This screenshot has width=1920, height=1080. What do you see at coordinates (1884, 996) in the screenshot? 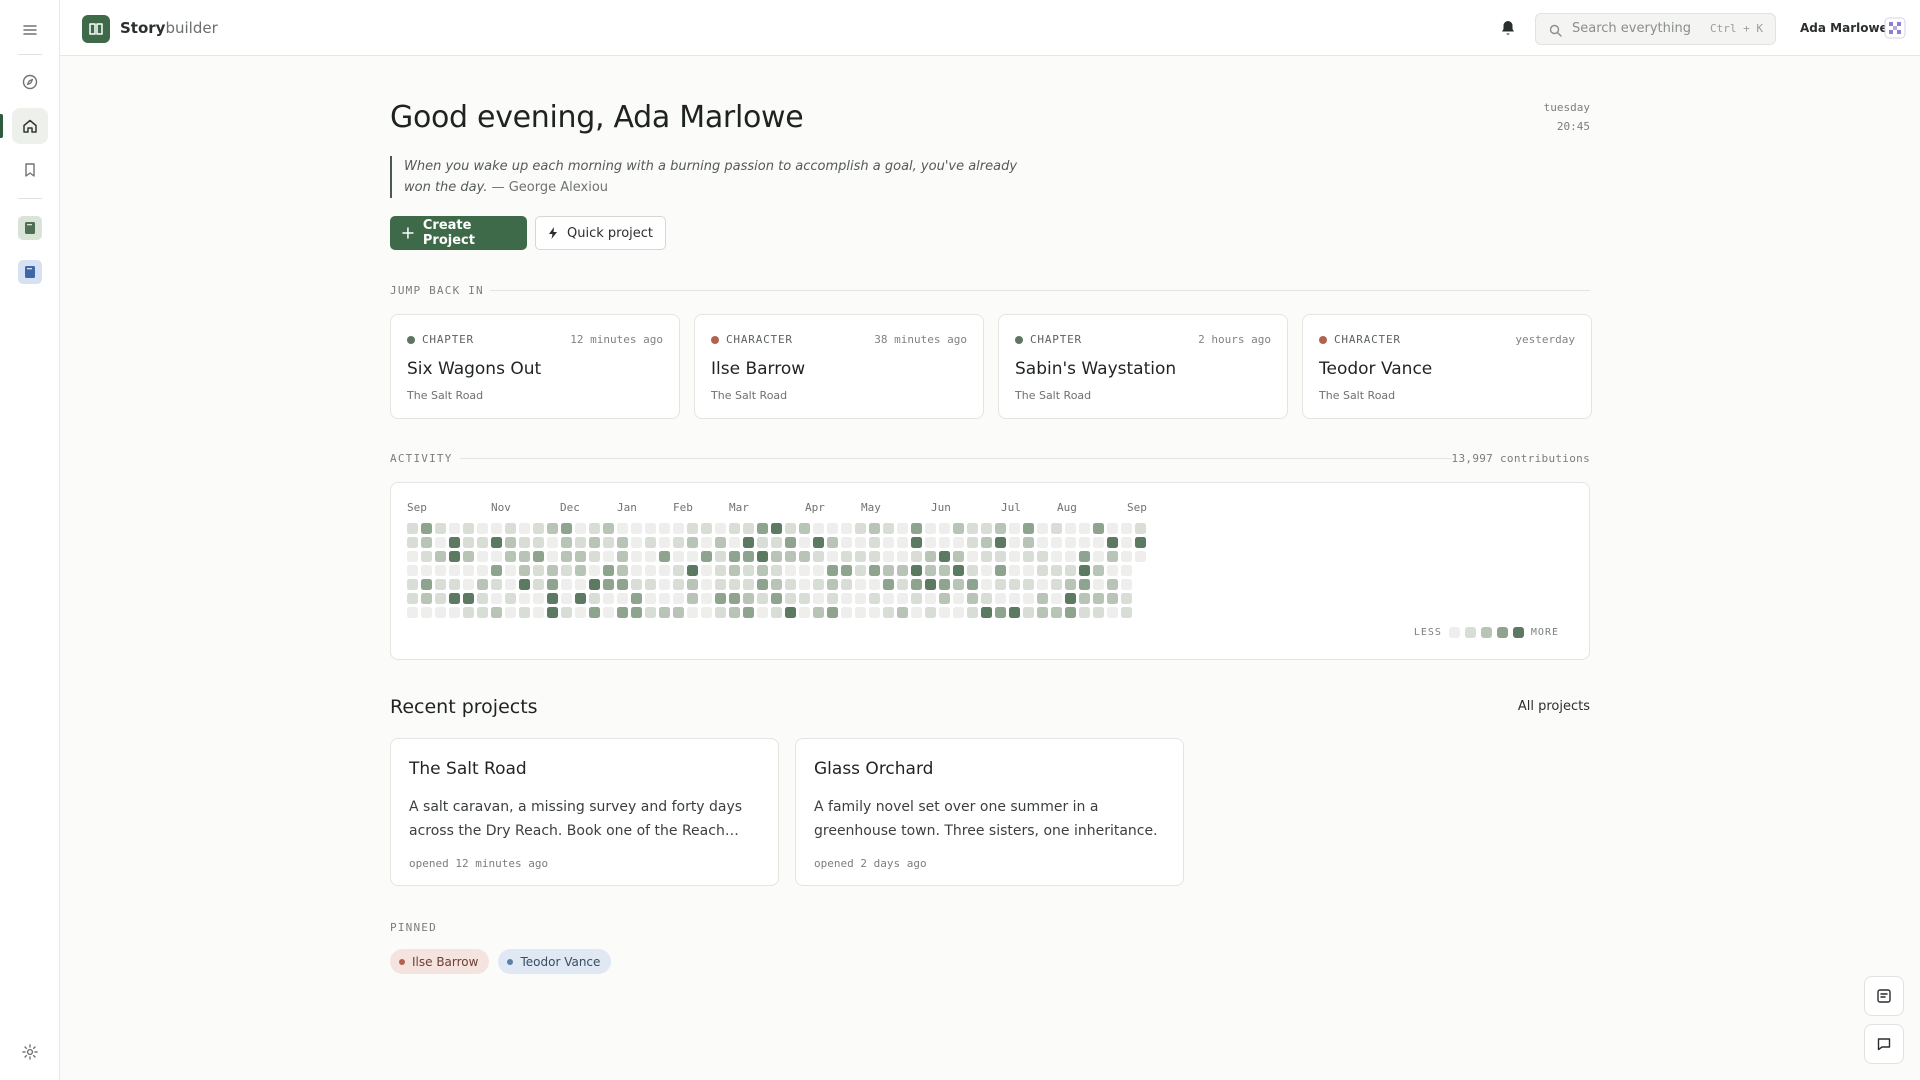
I see `notes-icon` at bounding box center [1884, 996].